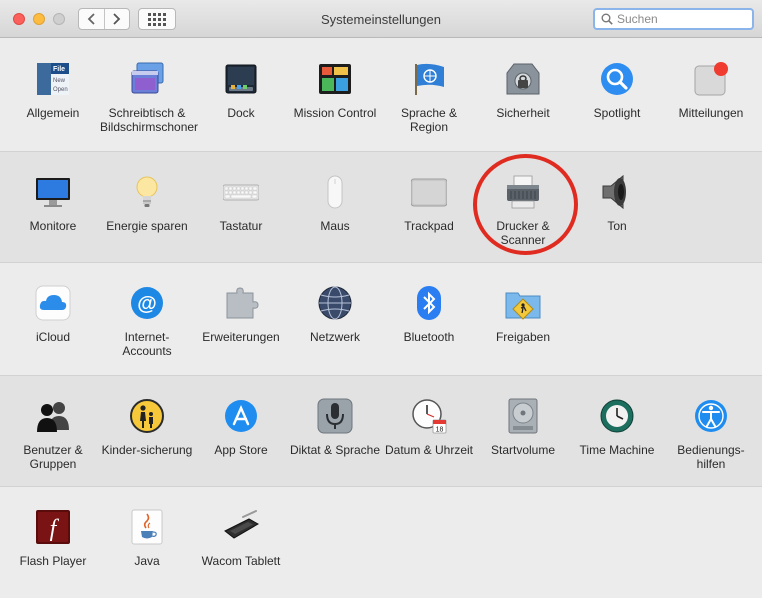  I want to click on sound-icon, so click(614, 192).